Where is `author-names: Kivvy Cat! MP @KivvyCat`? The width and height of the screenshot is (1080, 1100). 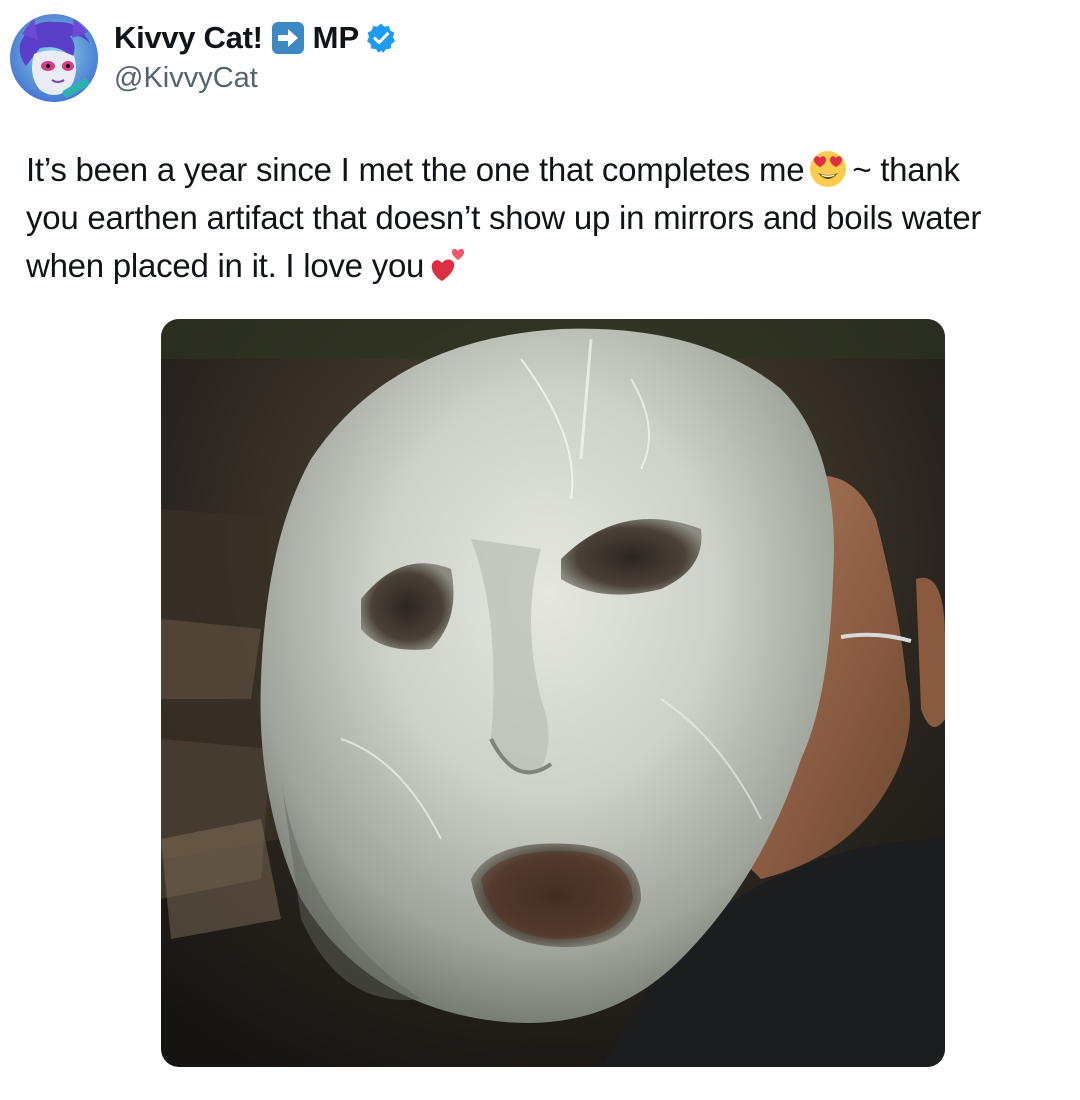
author-names: Kivvy Cat! MP @KivvyCat is located at coordinates (255, 56).